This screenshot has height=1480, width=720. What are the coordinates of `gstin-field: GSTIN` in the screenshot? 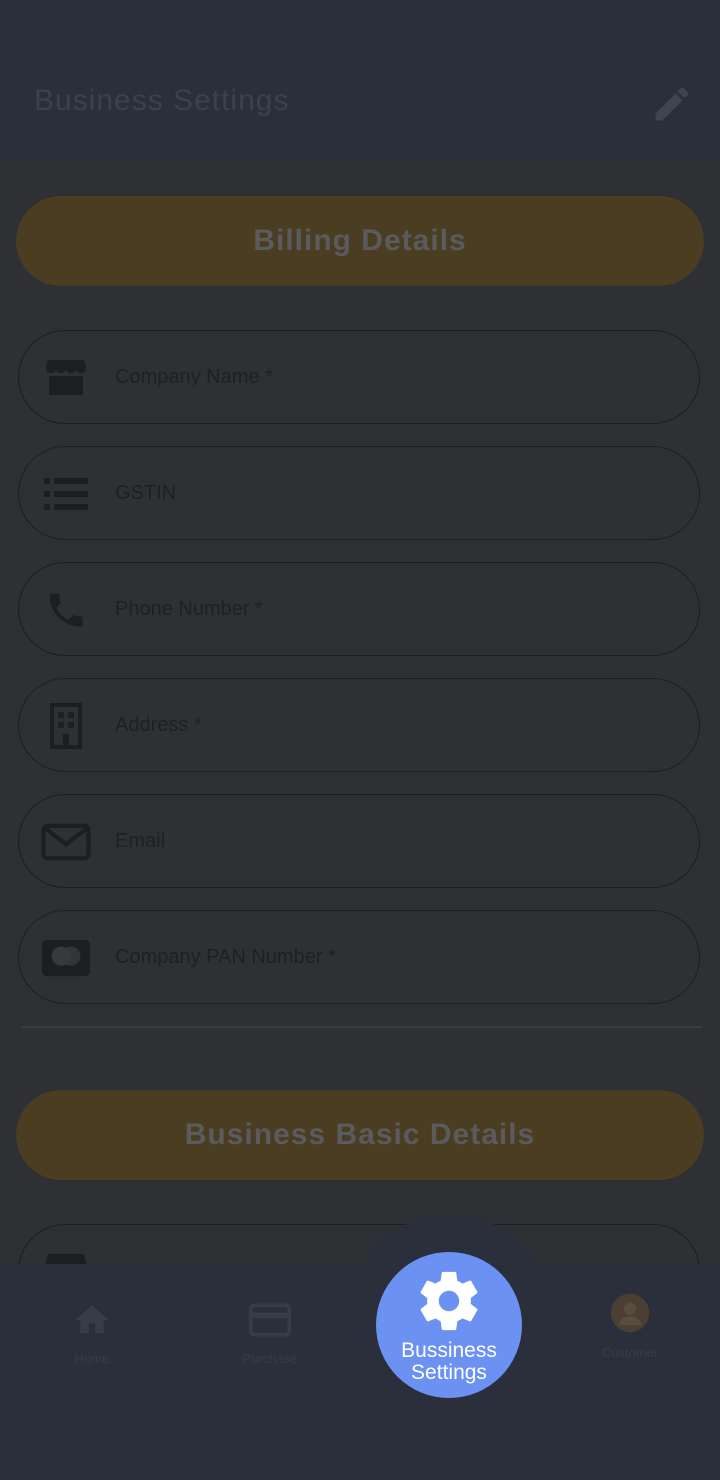 It's located at (359, 493).